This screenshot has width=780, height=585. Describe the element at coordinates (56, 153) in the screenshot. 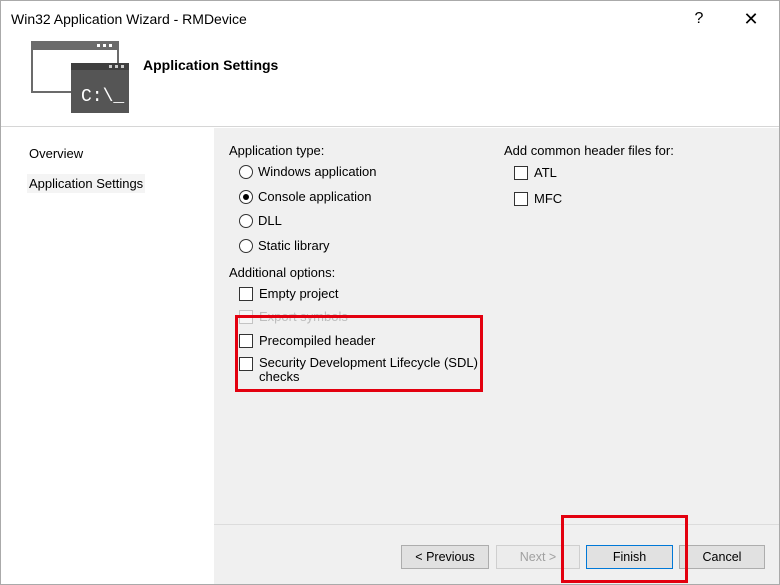

I see `nav-item-overview: Overview` at that location.